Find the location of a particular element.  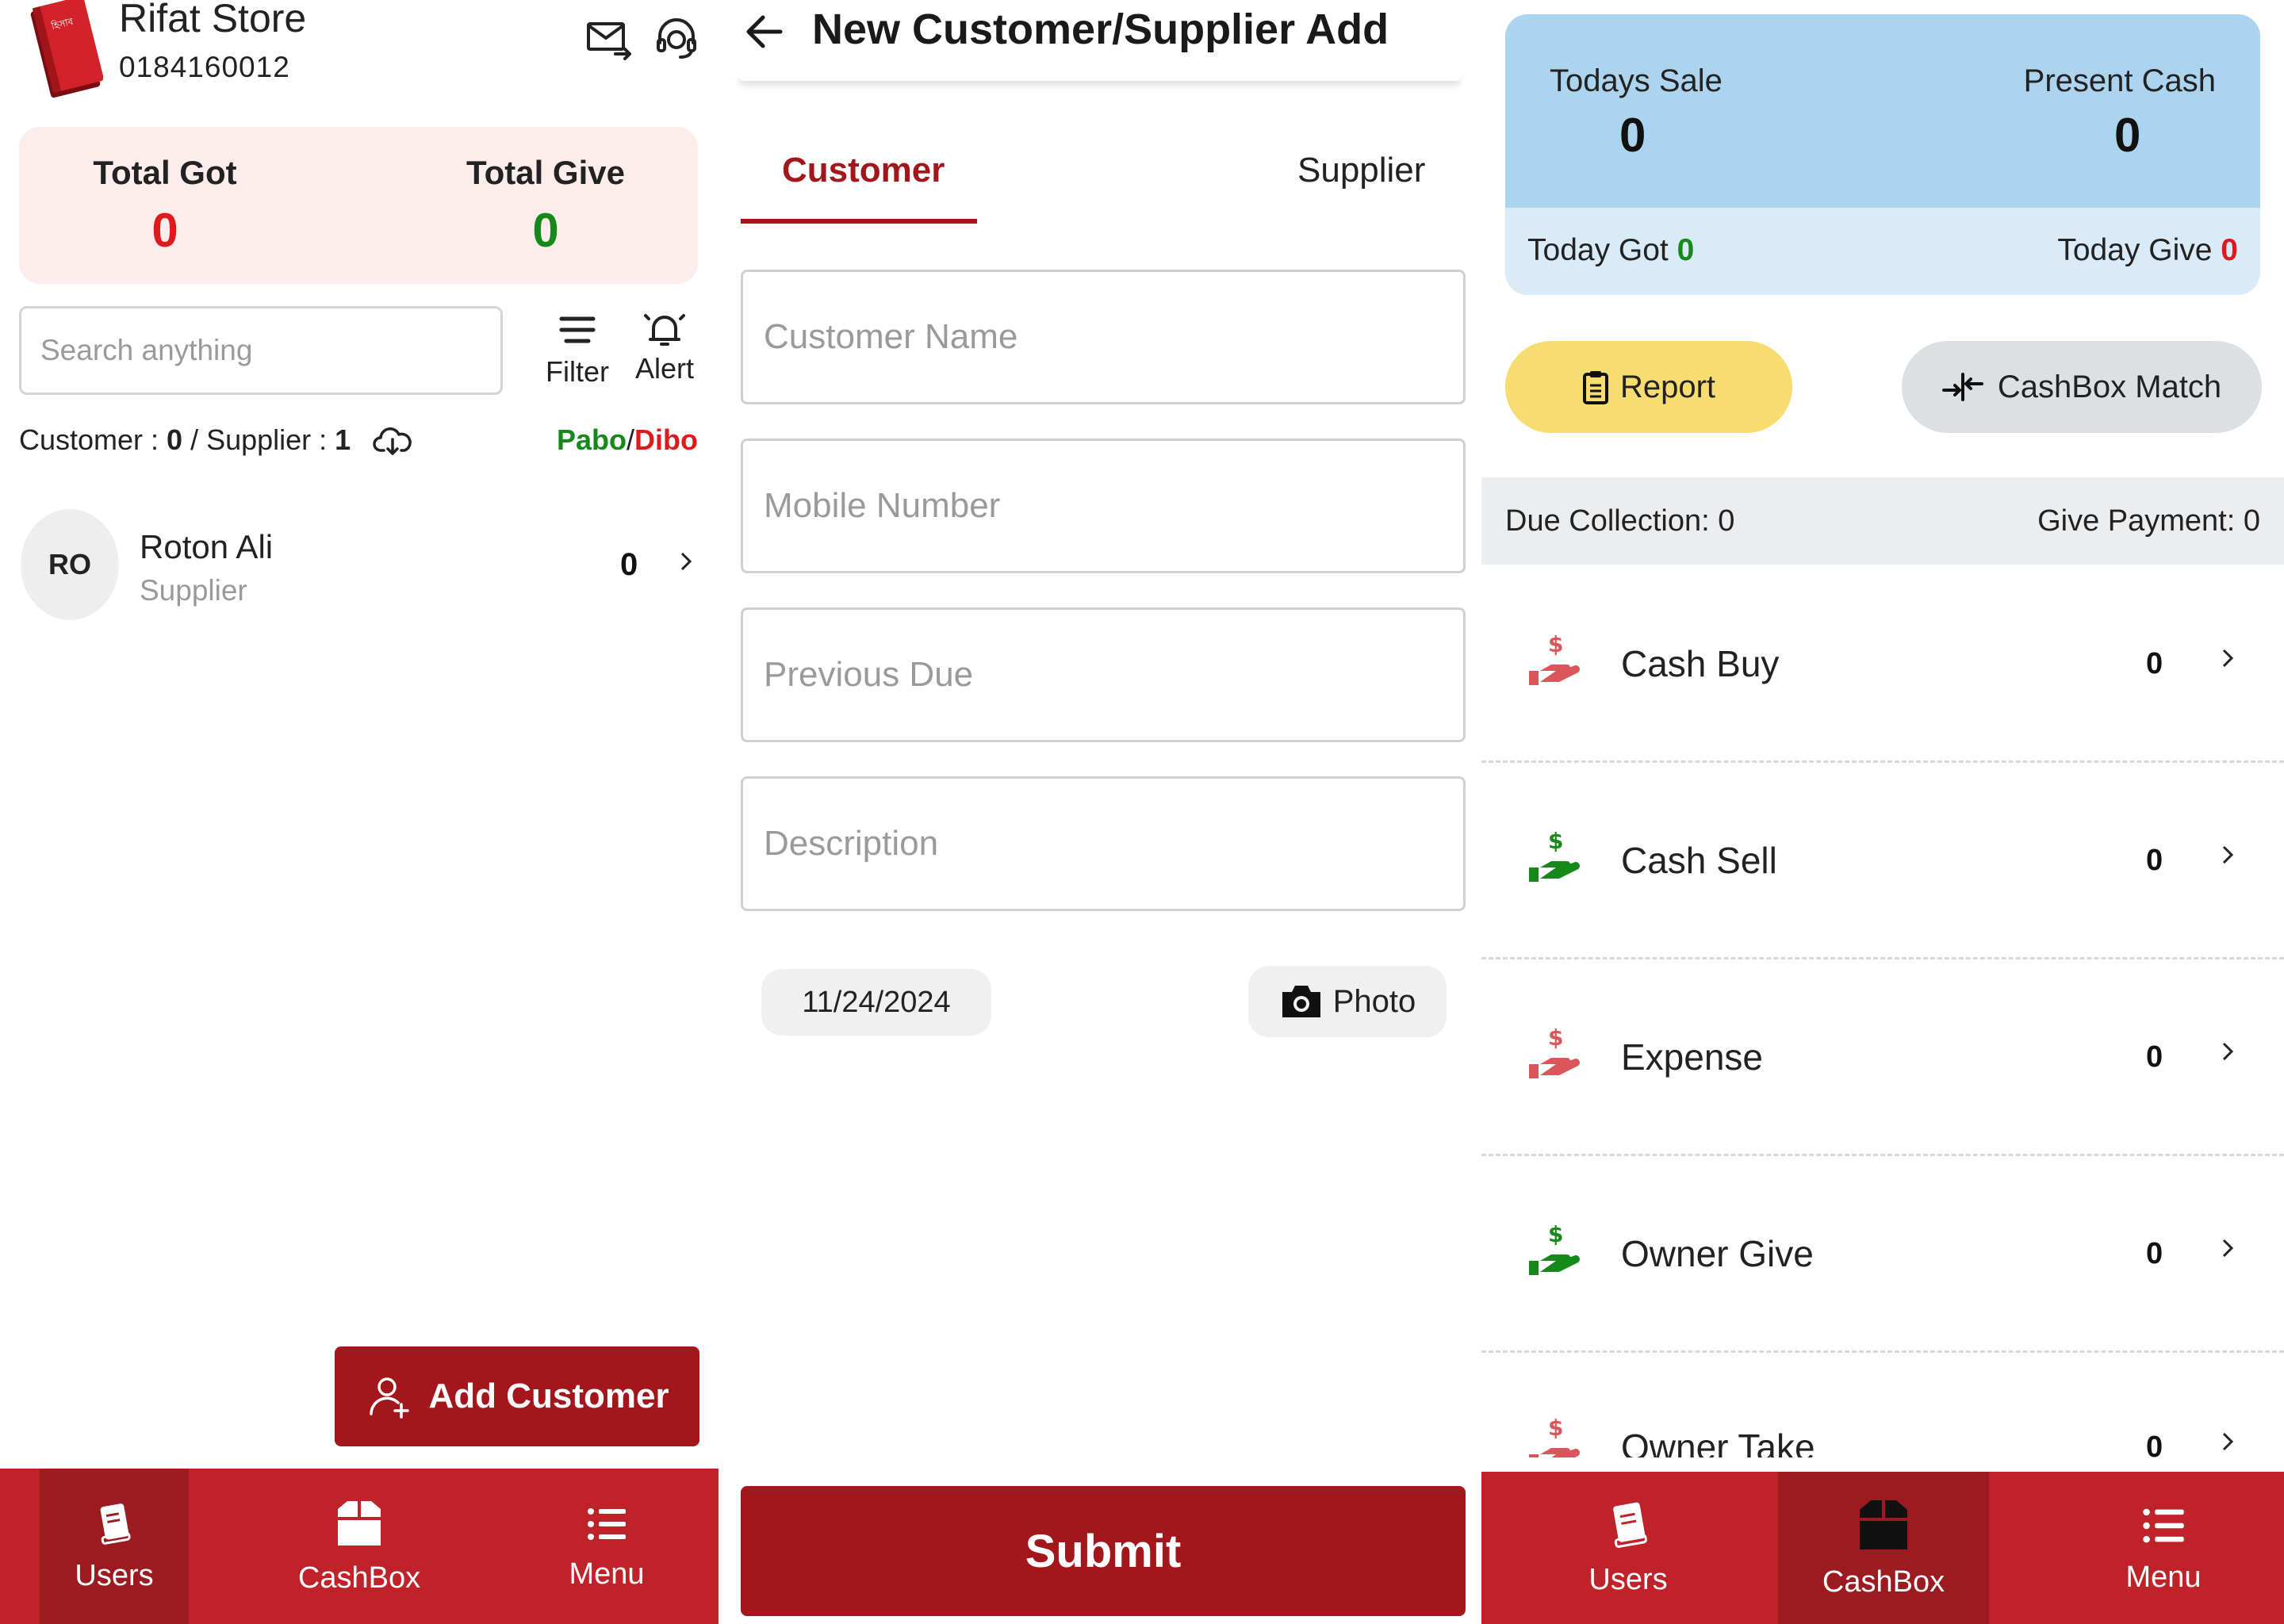

bell-icon is located at coordinates (664, 330).